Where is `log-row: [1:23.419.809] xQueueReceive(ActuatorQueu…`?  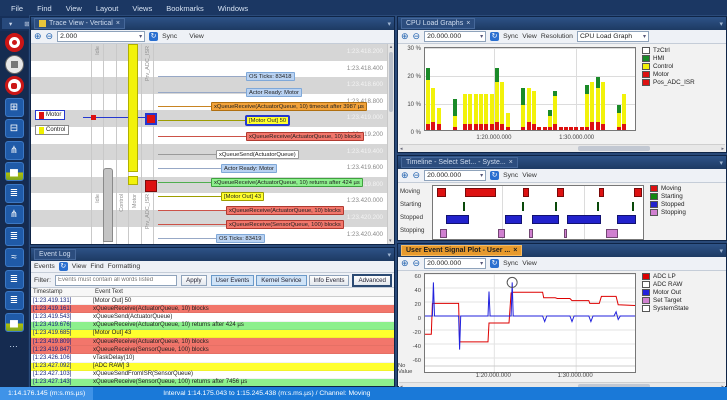 log-row: [1:23.419.809] xQueueReceive(ActuatorQueu… is located at coordinates (212, 342).